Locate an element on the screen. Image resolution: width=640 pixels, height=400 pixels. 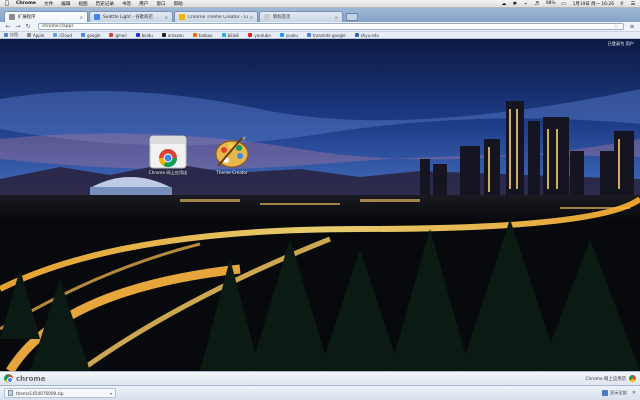
bookmark-label: iCloud is located at coordinates (65, 35).